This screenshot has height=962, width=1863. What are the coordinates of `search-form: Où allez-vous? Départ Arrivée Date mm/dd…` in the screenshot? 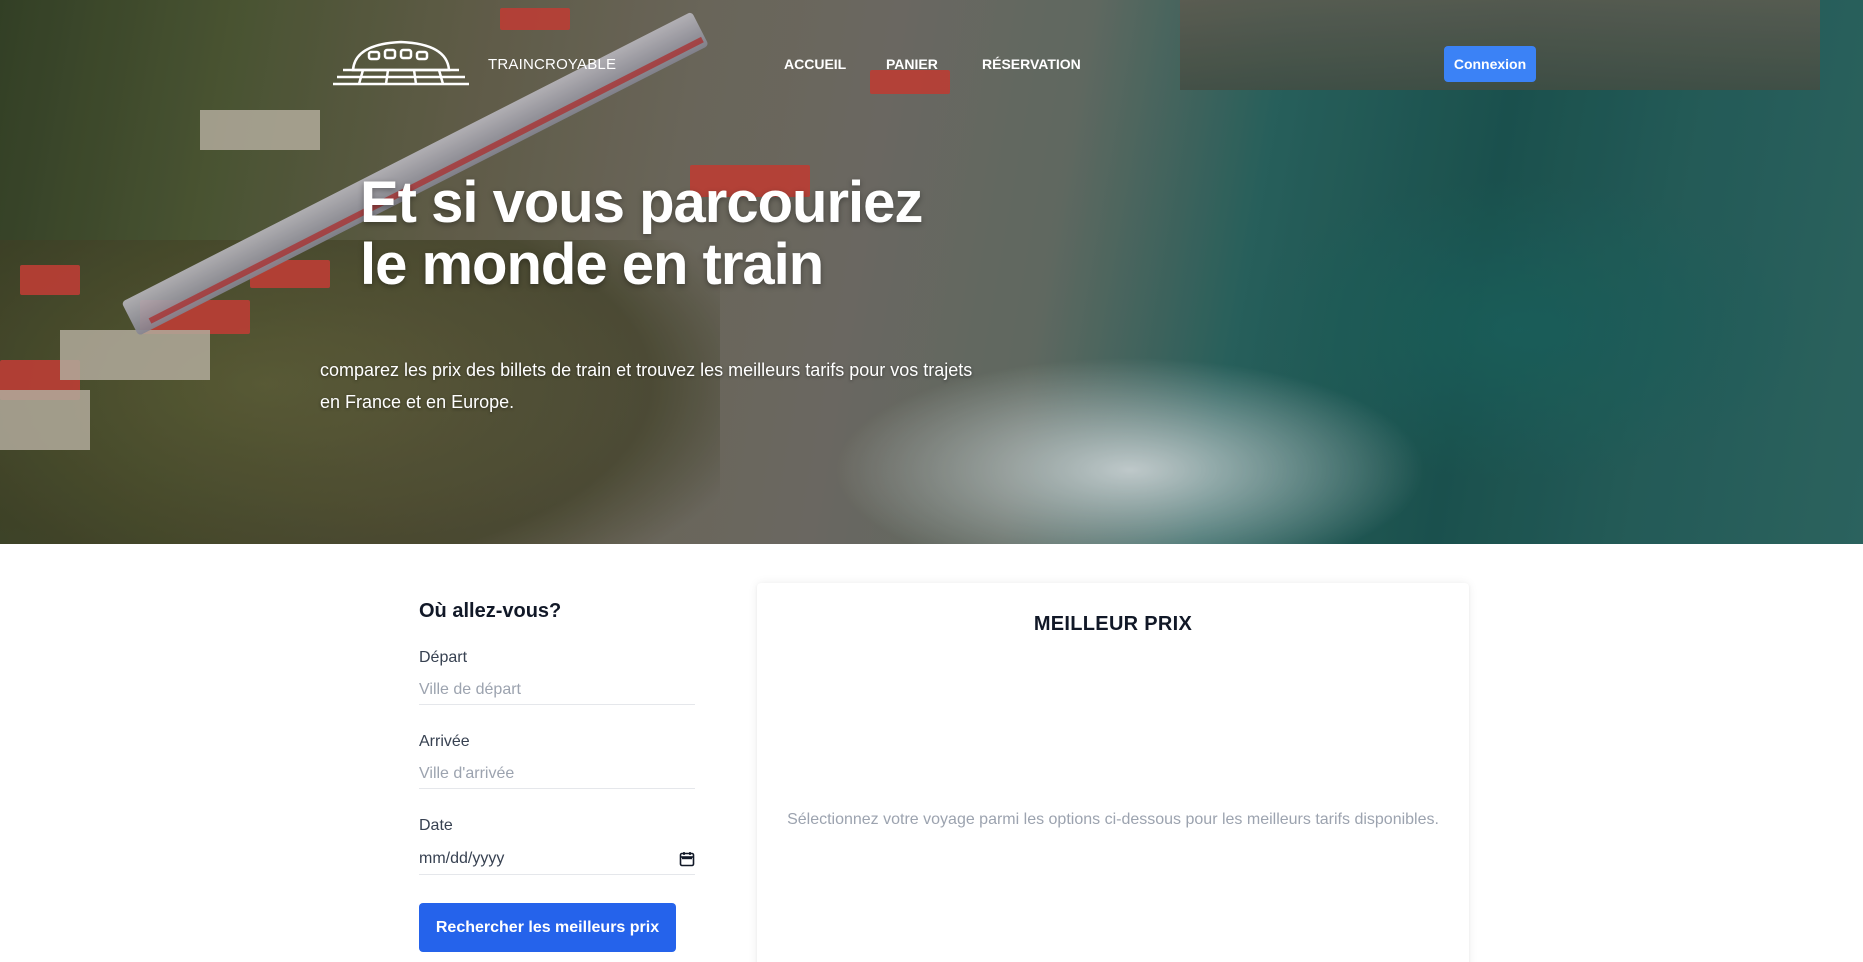 It's located at (559, 751).